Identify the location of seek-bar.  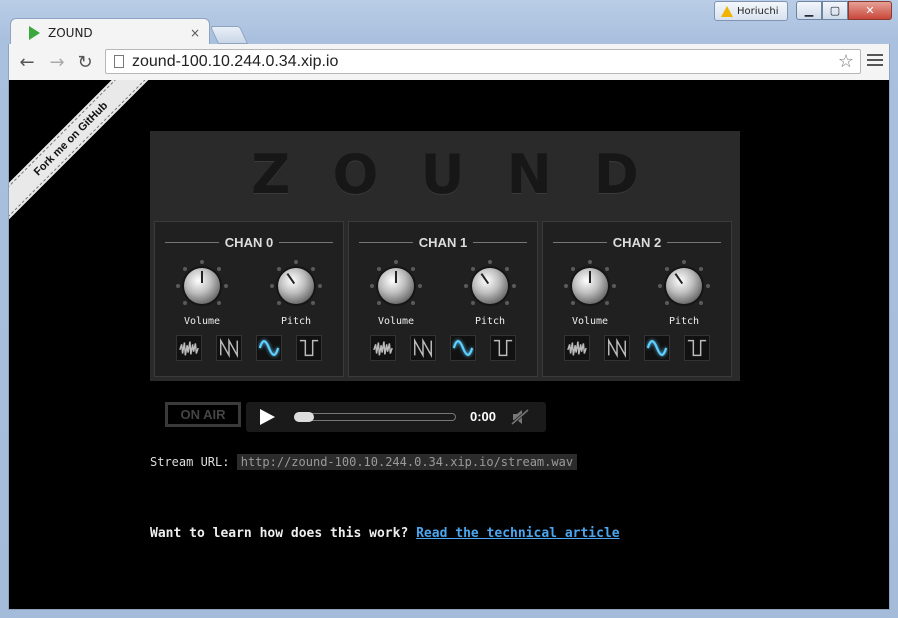
(375, 417).